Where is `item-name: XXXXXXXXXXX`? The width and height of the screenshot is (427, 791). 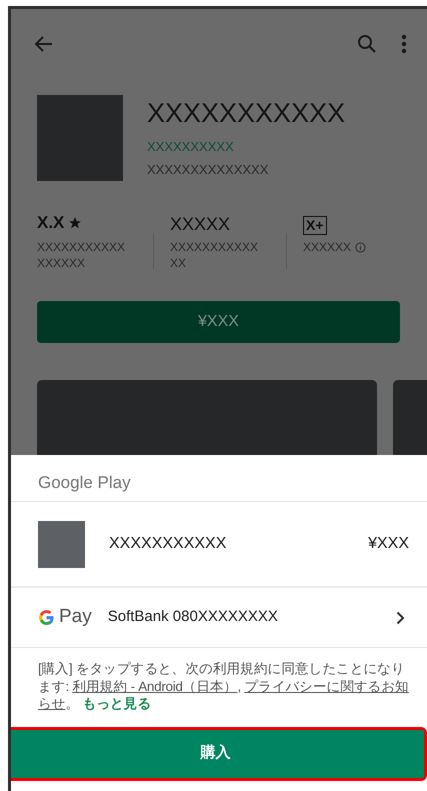 item-name: XXXXXXXXXXX is located at coordinates (167, 544).